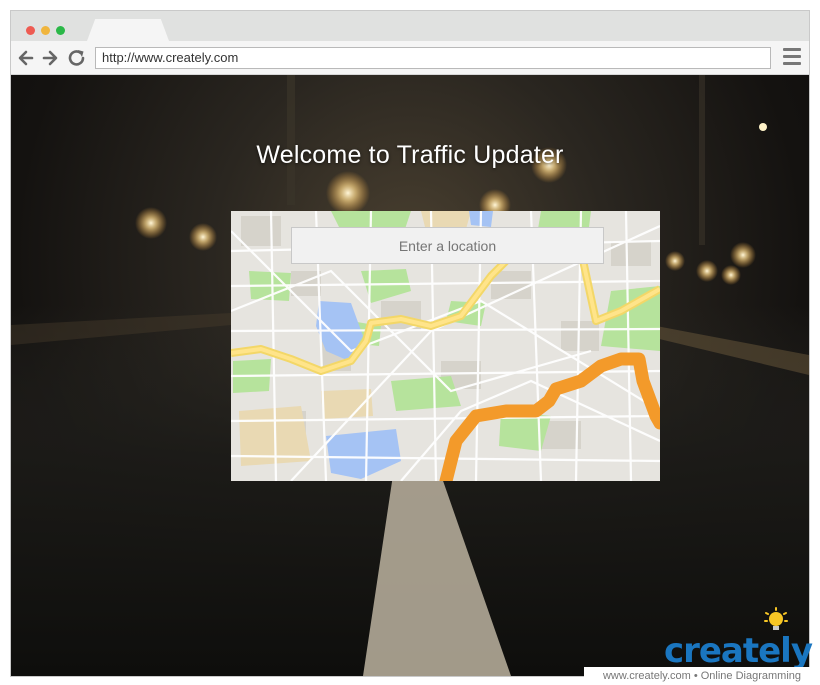 The height and width of the screenshot is (685, 820). I want to click on watermark-footer: www.creately.com • Online Diagramming, so click(702, 676).